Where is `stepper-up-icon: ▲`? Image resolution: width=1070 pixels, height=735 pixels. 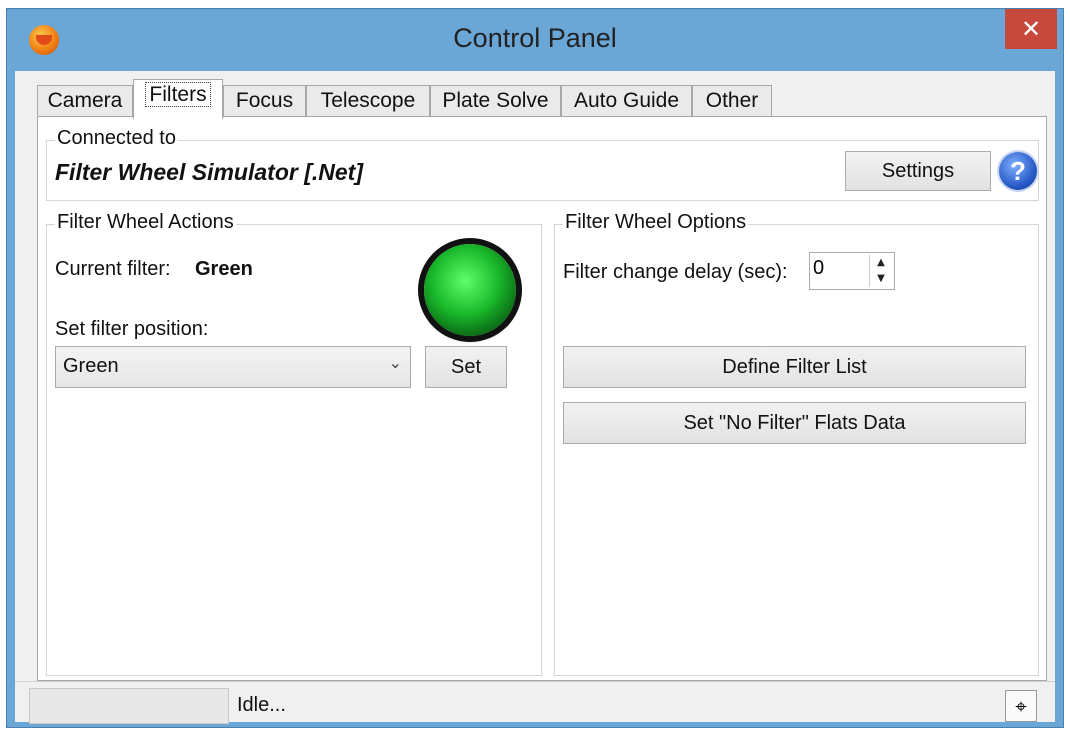 stepper-up-icon: ▲ is located at coordinates (881, 263).